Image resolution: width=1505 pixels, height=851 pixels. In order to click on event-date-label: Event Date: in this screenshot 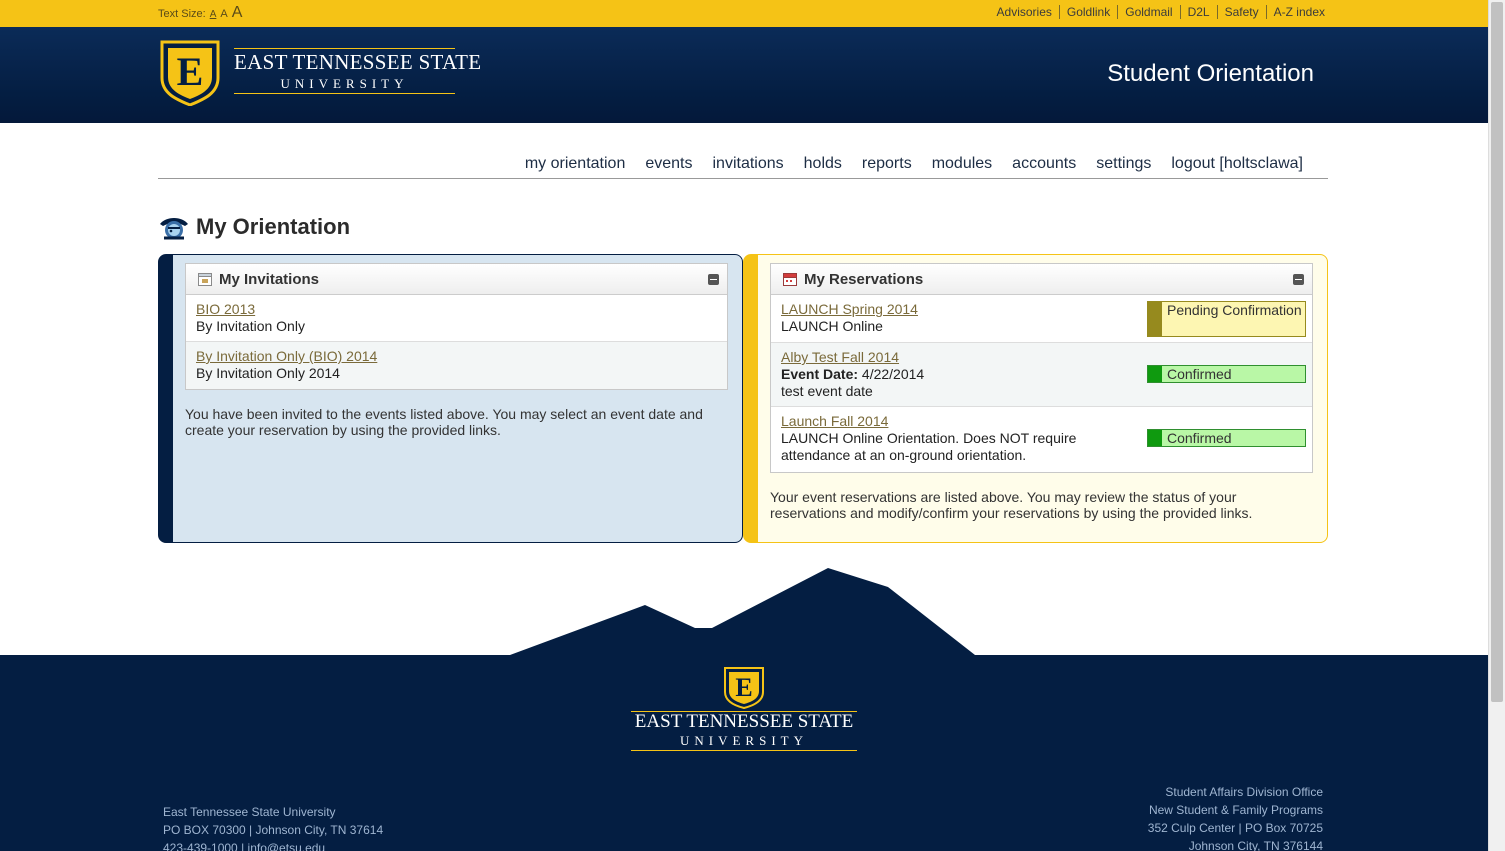, I will do `click(820, 374)`.